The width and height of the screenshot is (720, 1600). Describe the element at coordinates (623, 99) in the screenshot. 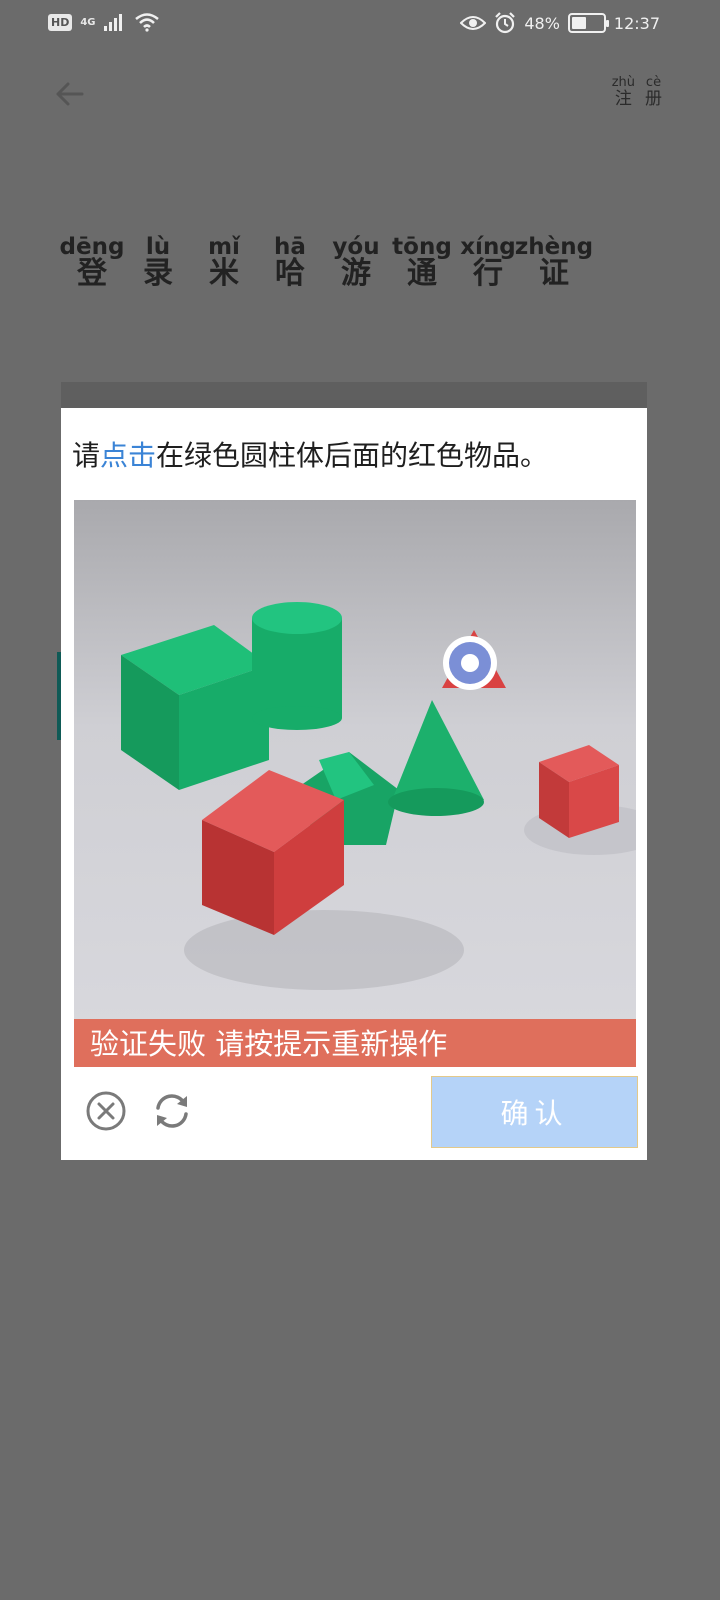

I see `hanzi: 注` at that location.